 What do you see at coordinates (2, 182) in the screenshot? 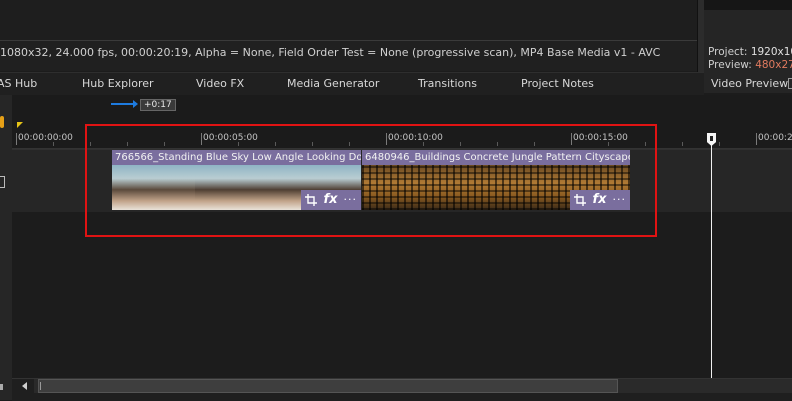
I see `track-toggle-icon` at bounding box center [2, 182].